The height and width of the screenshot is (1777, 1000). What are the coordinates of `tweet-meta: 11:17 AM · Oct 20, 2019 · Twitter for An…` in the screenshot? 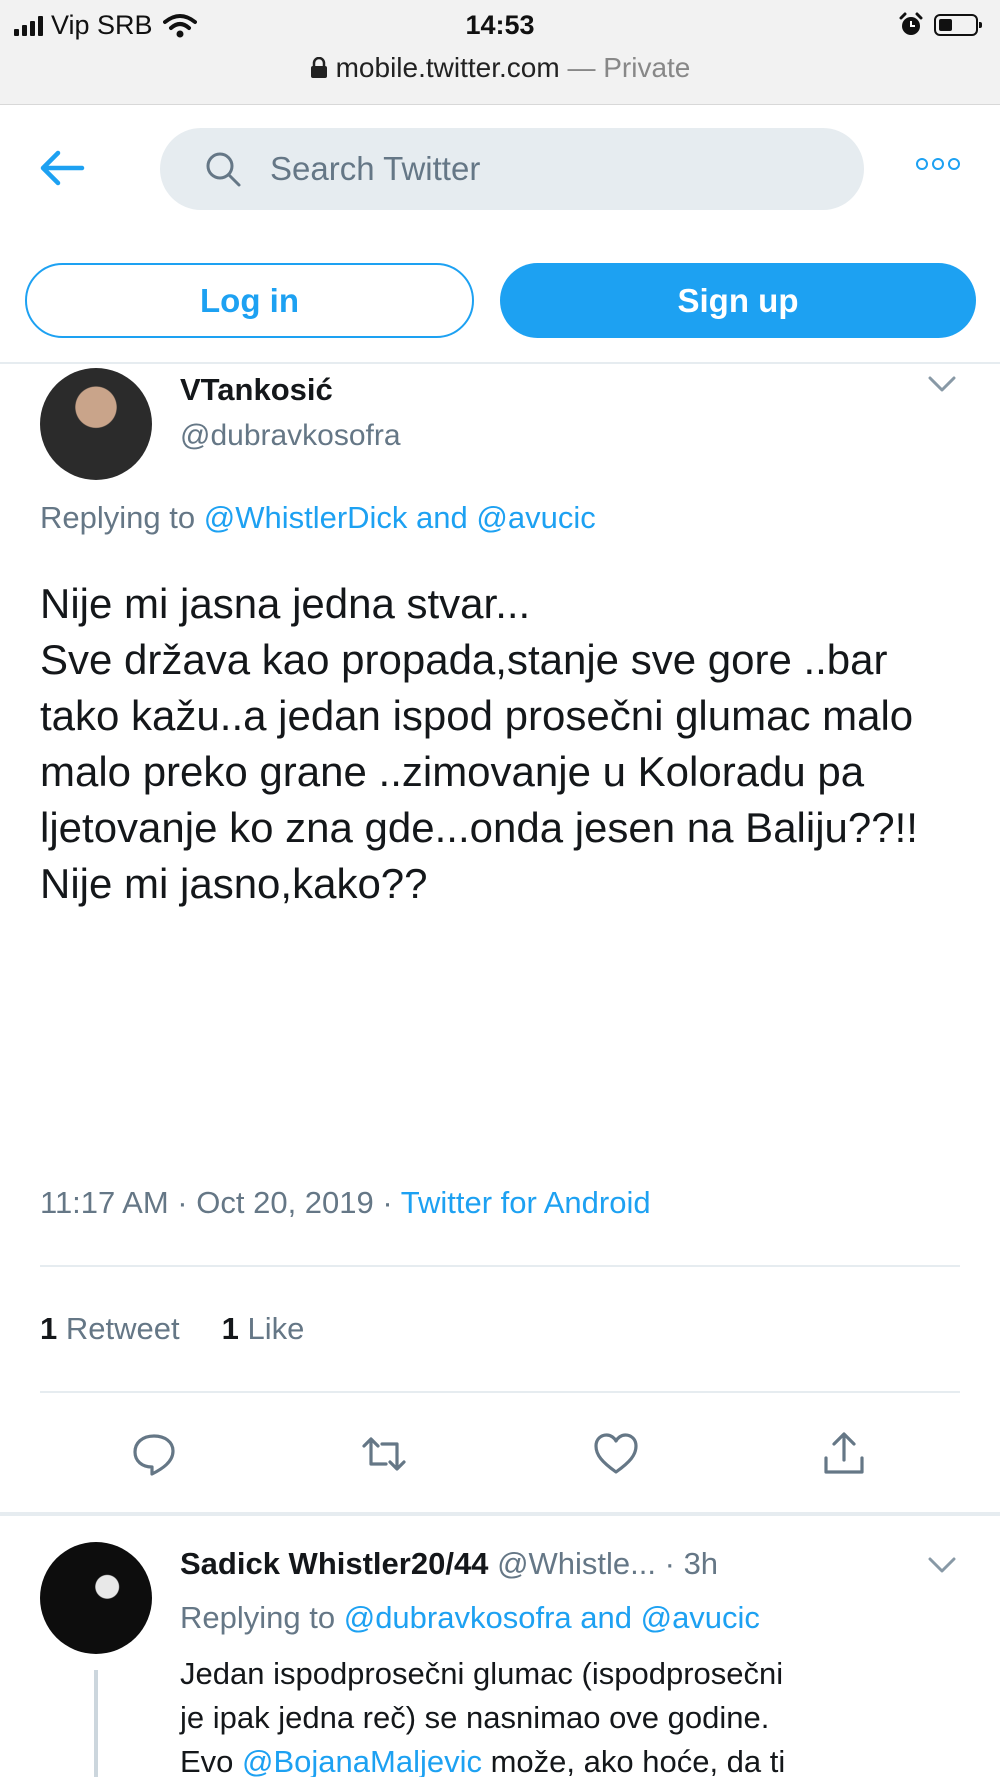 It's located at (345, 1202).